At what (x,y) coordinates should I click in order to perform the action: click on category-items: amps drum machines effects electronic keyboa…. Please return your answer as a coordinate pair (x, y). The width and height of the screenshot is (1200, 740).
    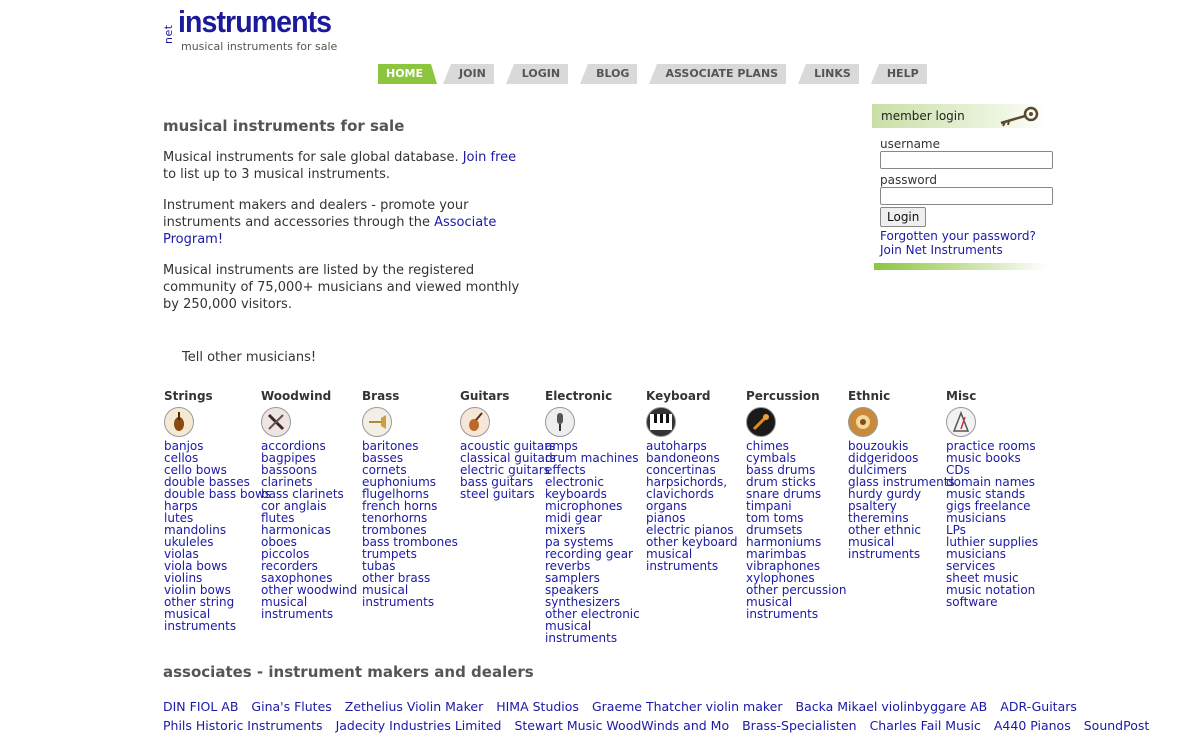
    Looking at the image, I should click on (592, 542).